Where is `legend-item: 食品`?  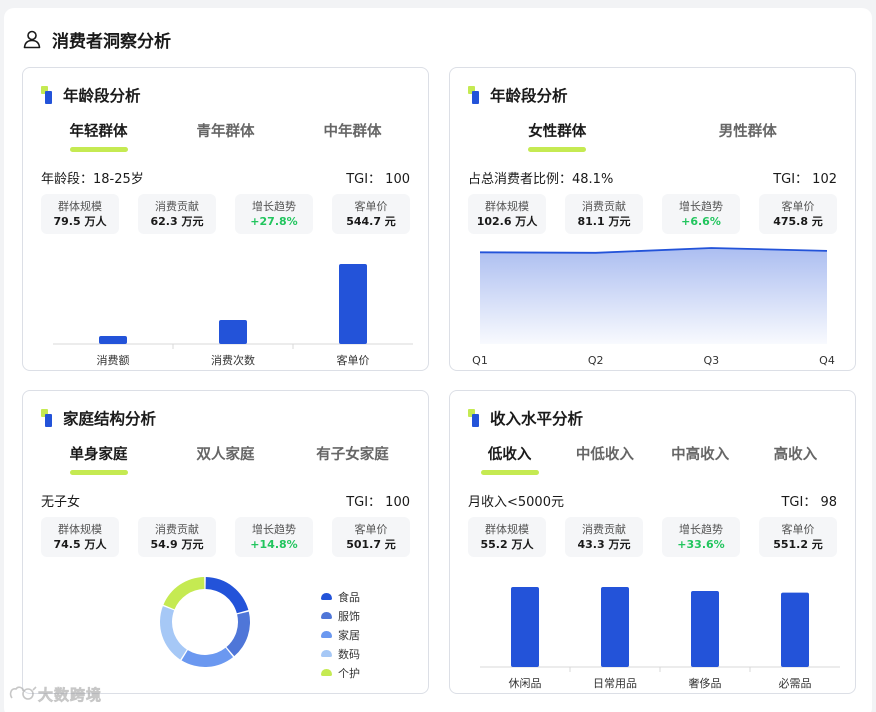
legend-item: 食品 is located at coordinates (340, 596).